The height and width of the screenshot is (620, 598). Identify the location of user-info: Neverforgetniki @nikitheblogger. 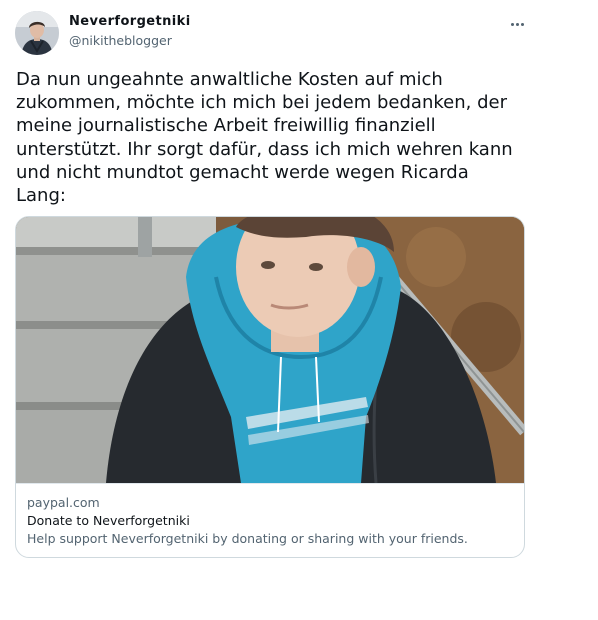
(130, 31).